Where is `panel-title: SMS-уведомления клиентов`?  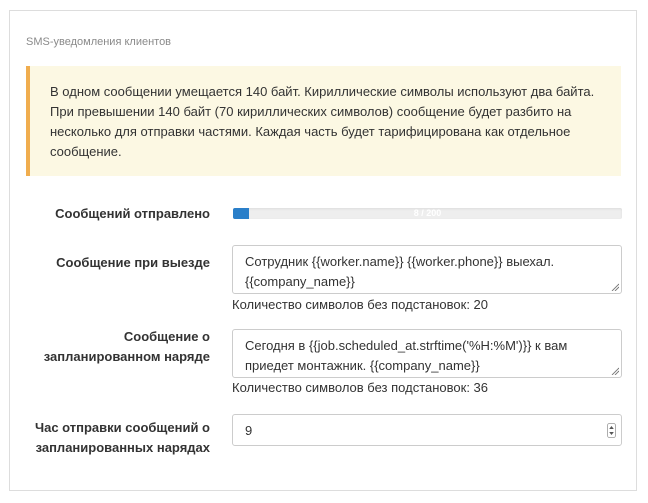
panel-title: SMS-уведомления клиентов is located at coordinates (99, 42).